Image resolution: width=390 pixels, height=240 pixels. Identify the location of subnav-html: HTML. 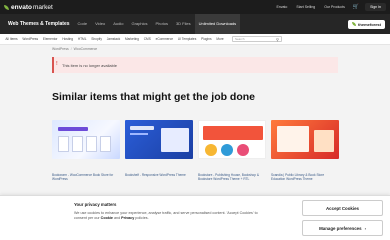
(81, 39).